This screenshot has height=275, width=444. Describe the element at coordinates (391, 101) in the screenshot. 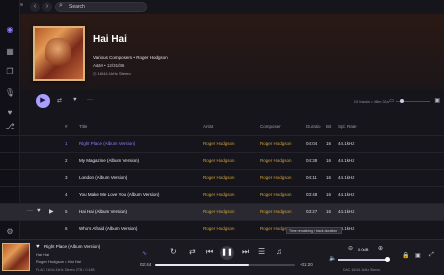

I see `zoom-out-icon: ▭` at that location.